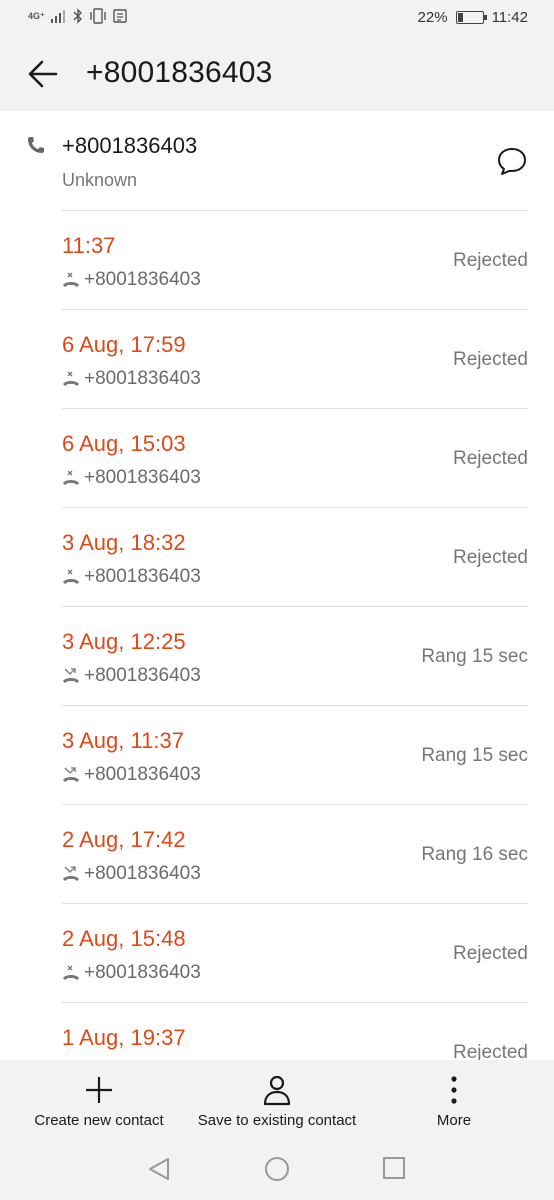  Describe the element at coordinates (277, 20) in the screenshot. I see `status-bar: 4G⁺ 22% 11:42` at that location.